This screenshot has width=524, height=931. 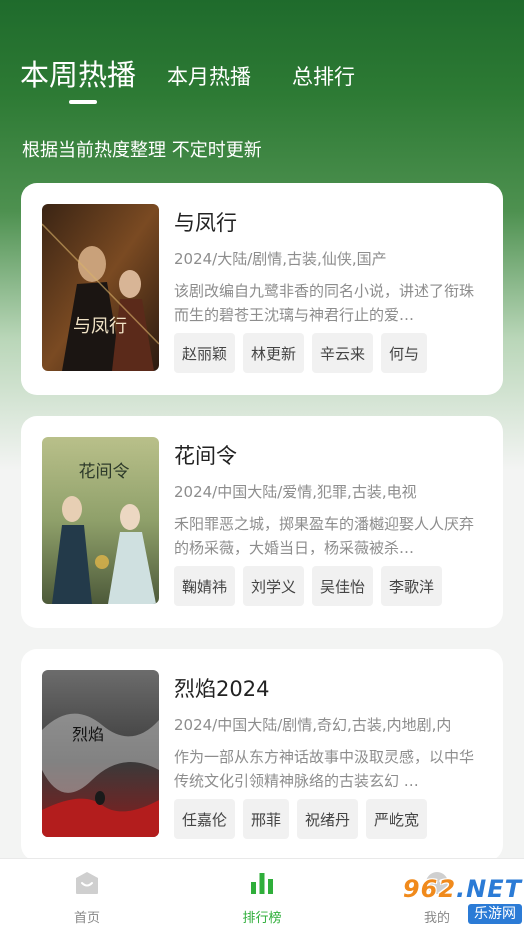 What do you see at coordinates (313, 725) in the screenshot?
I see `show-meta: 2024/中国大陆/剧情,奇幻,古装,内地剧,内` at bounding box center [313, 725].